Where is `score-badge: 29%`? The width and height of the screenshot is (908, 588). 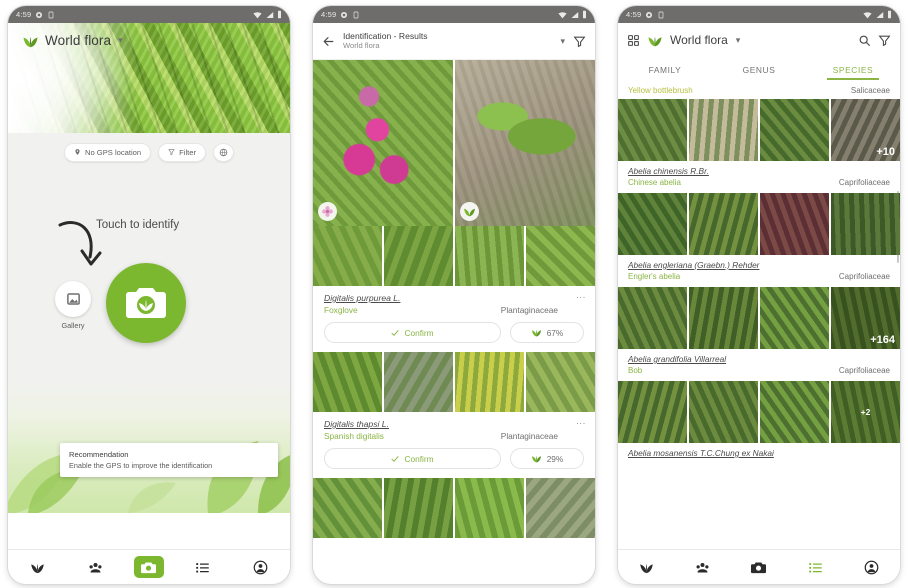
score-badge: 29% is located at coordinates (547, 458).